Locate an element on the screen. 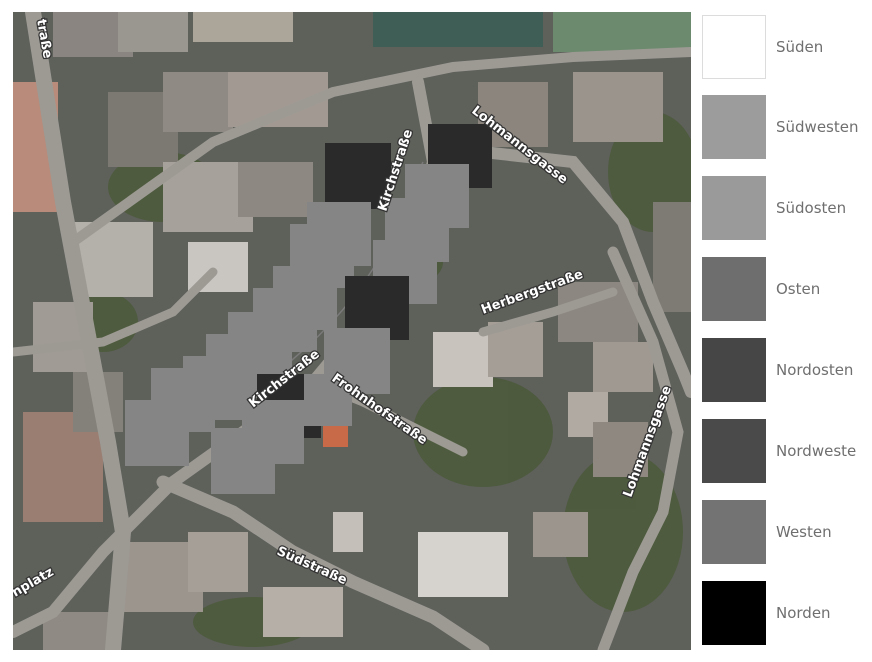  legend-item-westen: Westen is located at coordinates (786, 530).